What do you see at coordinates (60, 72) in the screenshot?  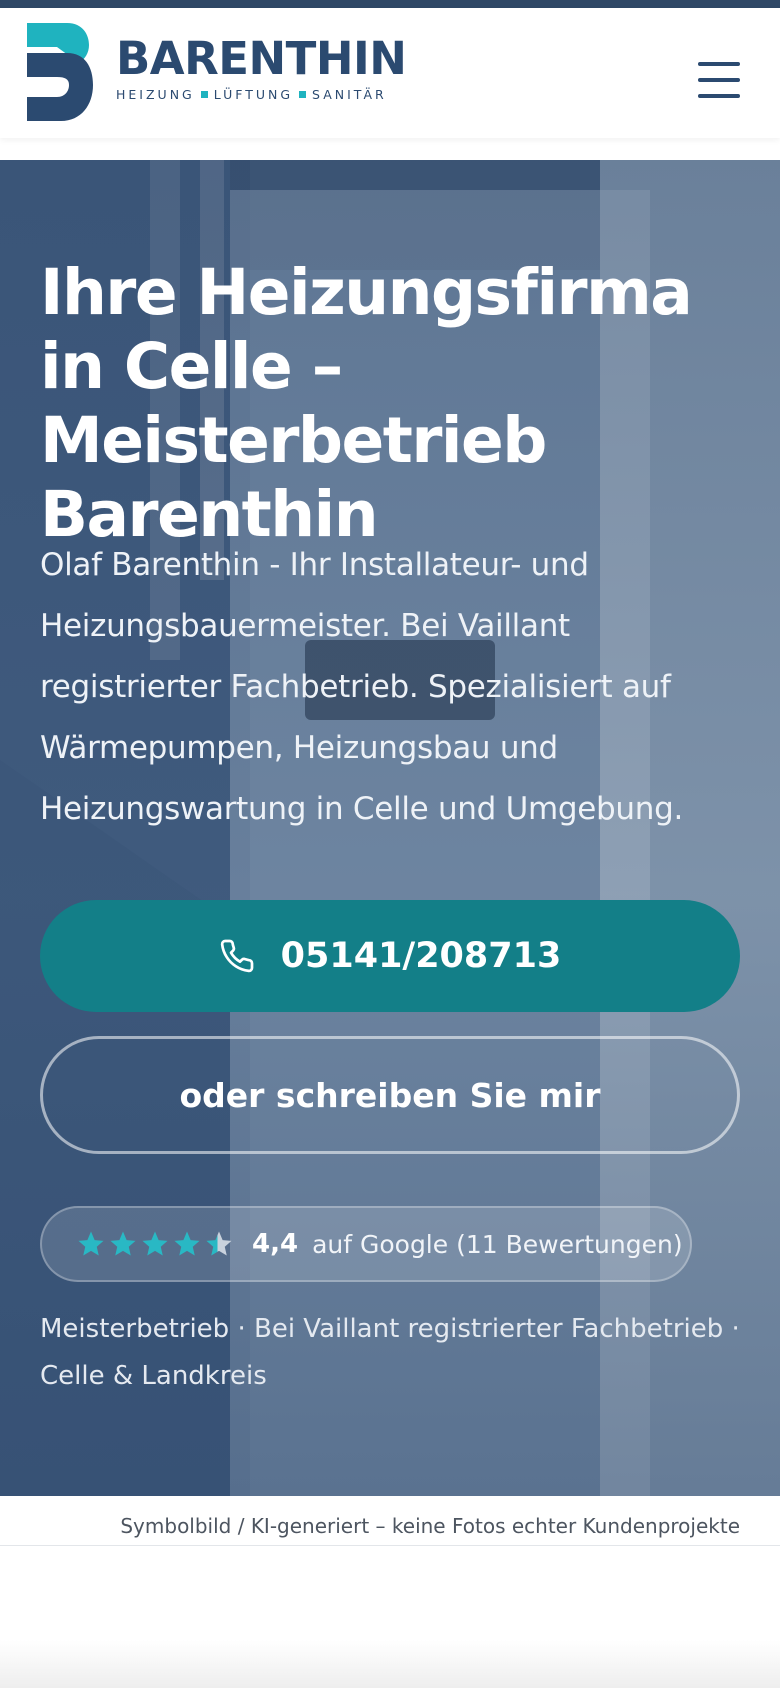 I see `logo-icon` at bounding box center [60, 72].